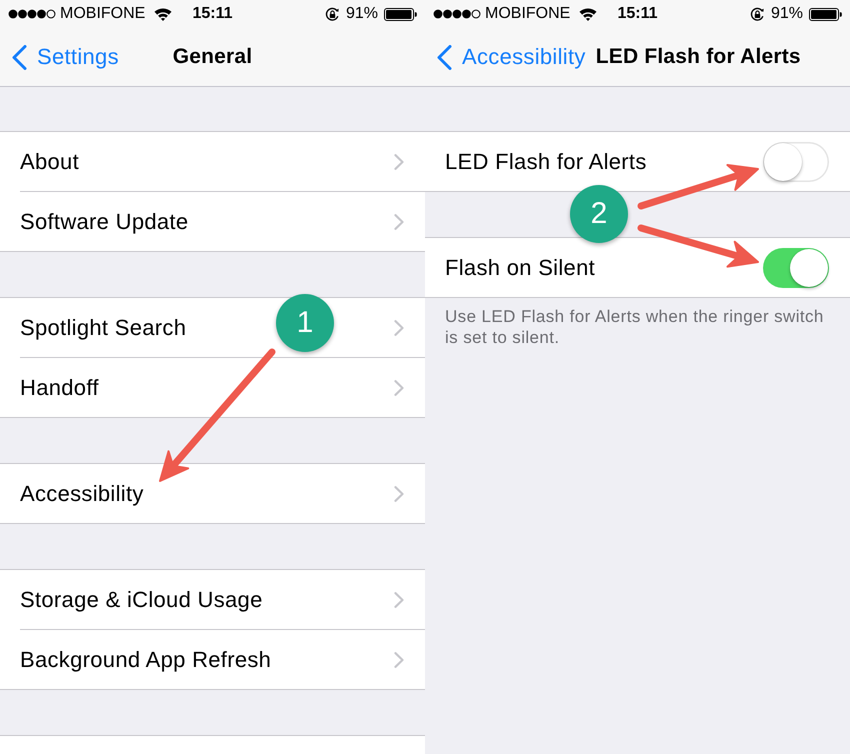 This screenshot has height=754, width=850. I want to click on back-button: Accessibility, so click(510, 57).